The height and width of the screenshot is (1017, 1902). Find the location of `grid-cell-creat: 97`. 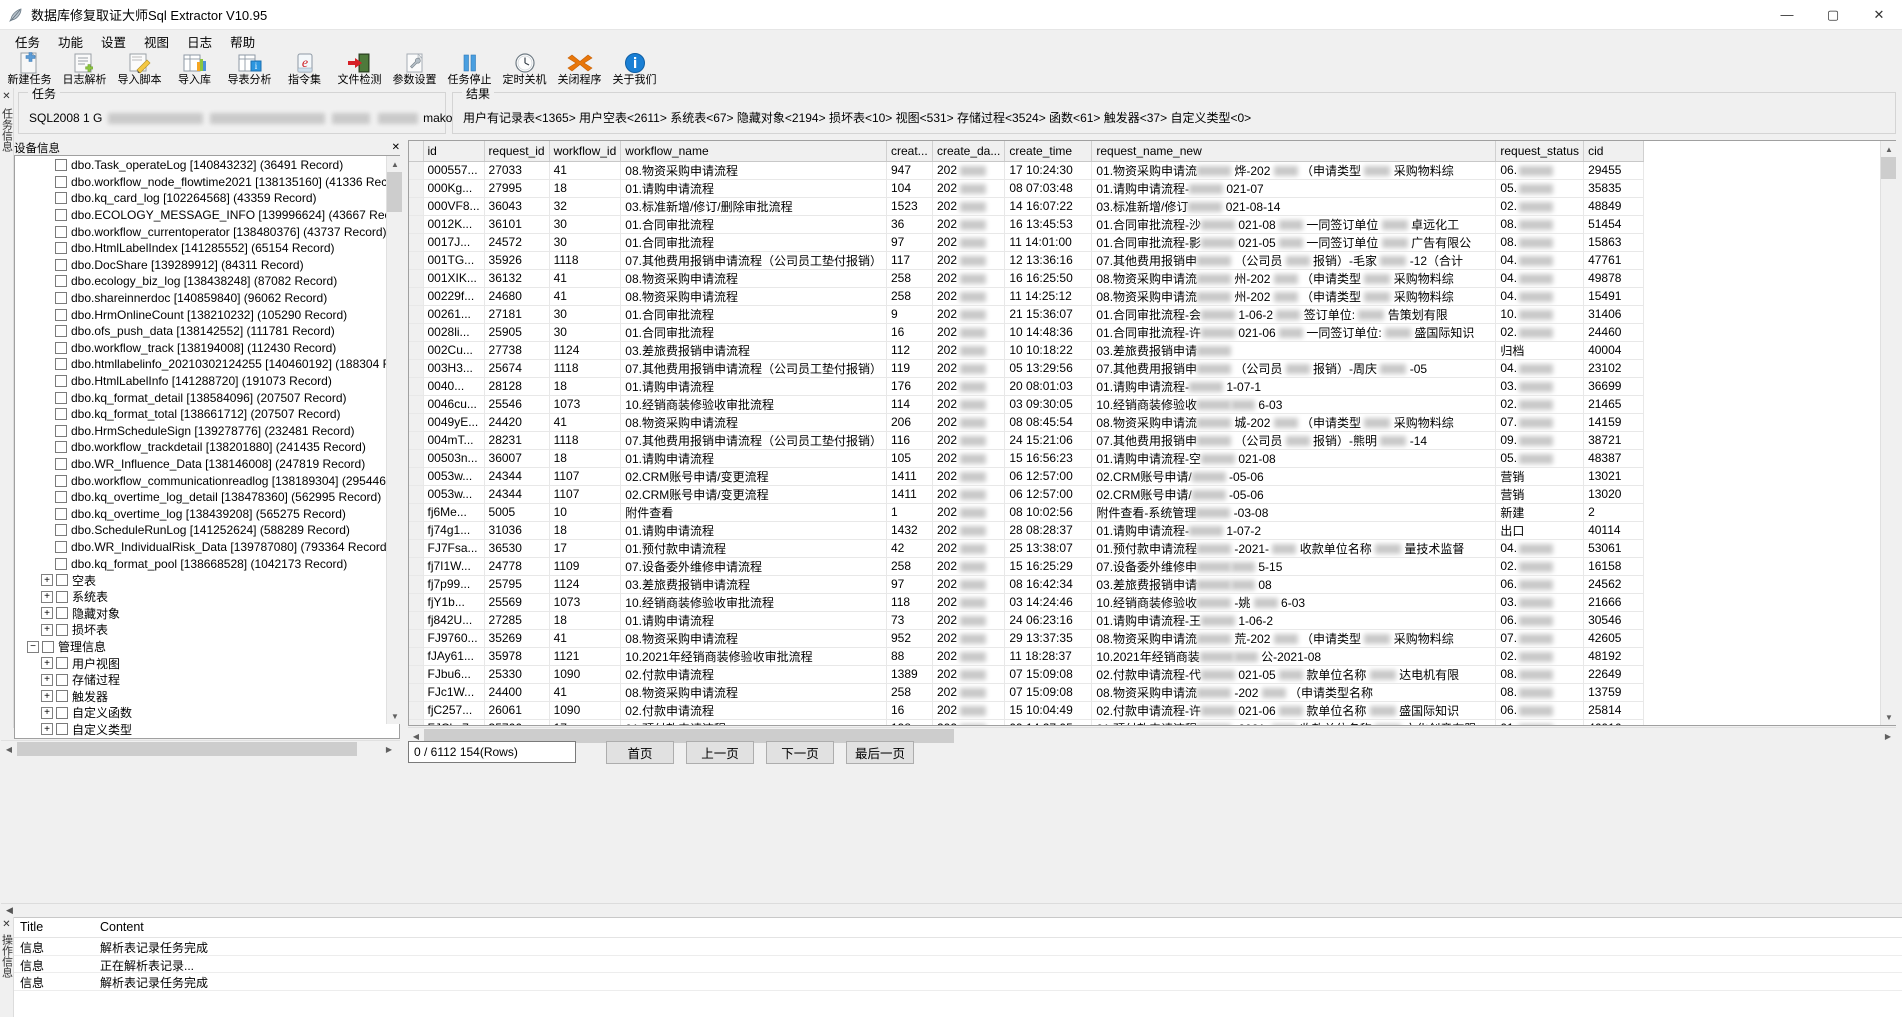

grid-cell-creat: 97 is located at coordinates (909, 242).